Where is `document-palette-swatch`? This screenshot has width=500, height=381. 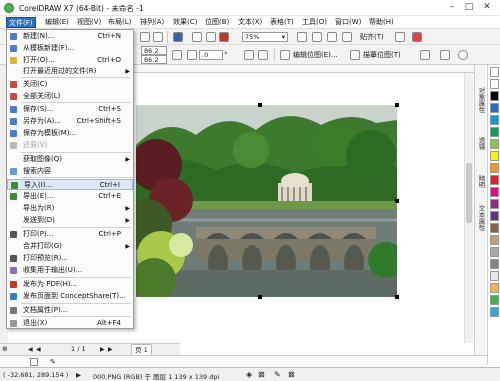 document-palette-swatch is located at coordinates (34, 362).